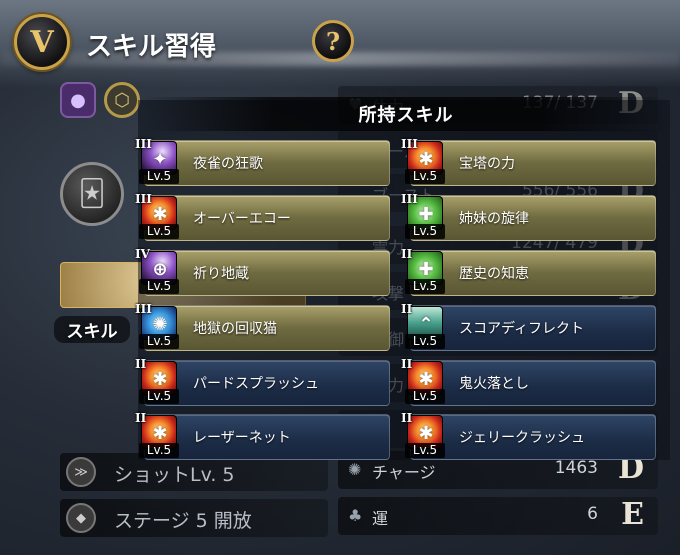 The width and height of the screenshot is (680, 555). I want to click on skill-card: ✦ III Lv.5 夜雀の狂歌, so click(262, 161).